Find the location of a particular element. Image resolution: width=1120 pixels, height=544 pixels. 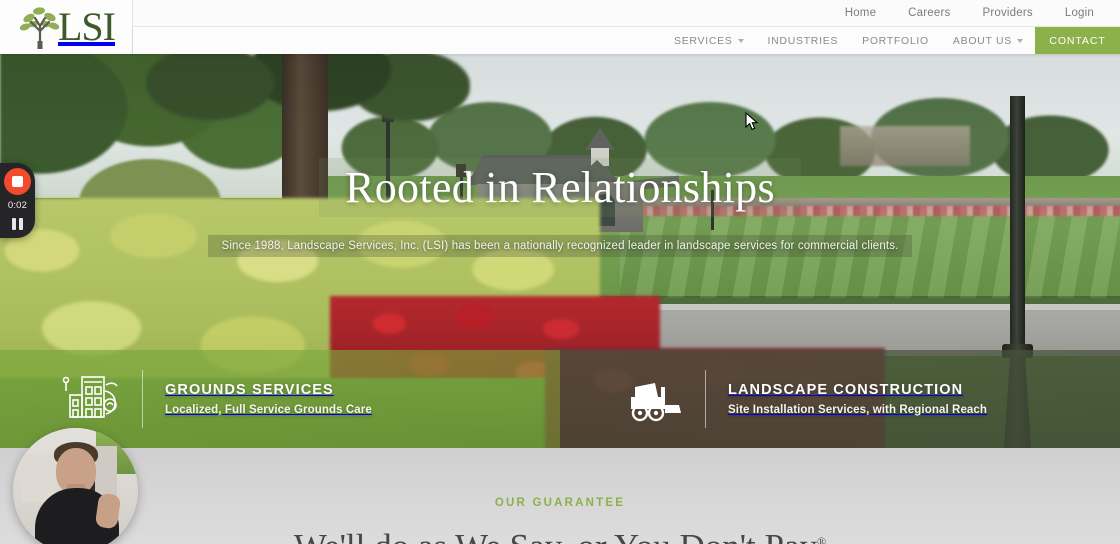

chevron-down-icon-about-us is located at coordinates (1020, 40).